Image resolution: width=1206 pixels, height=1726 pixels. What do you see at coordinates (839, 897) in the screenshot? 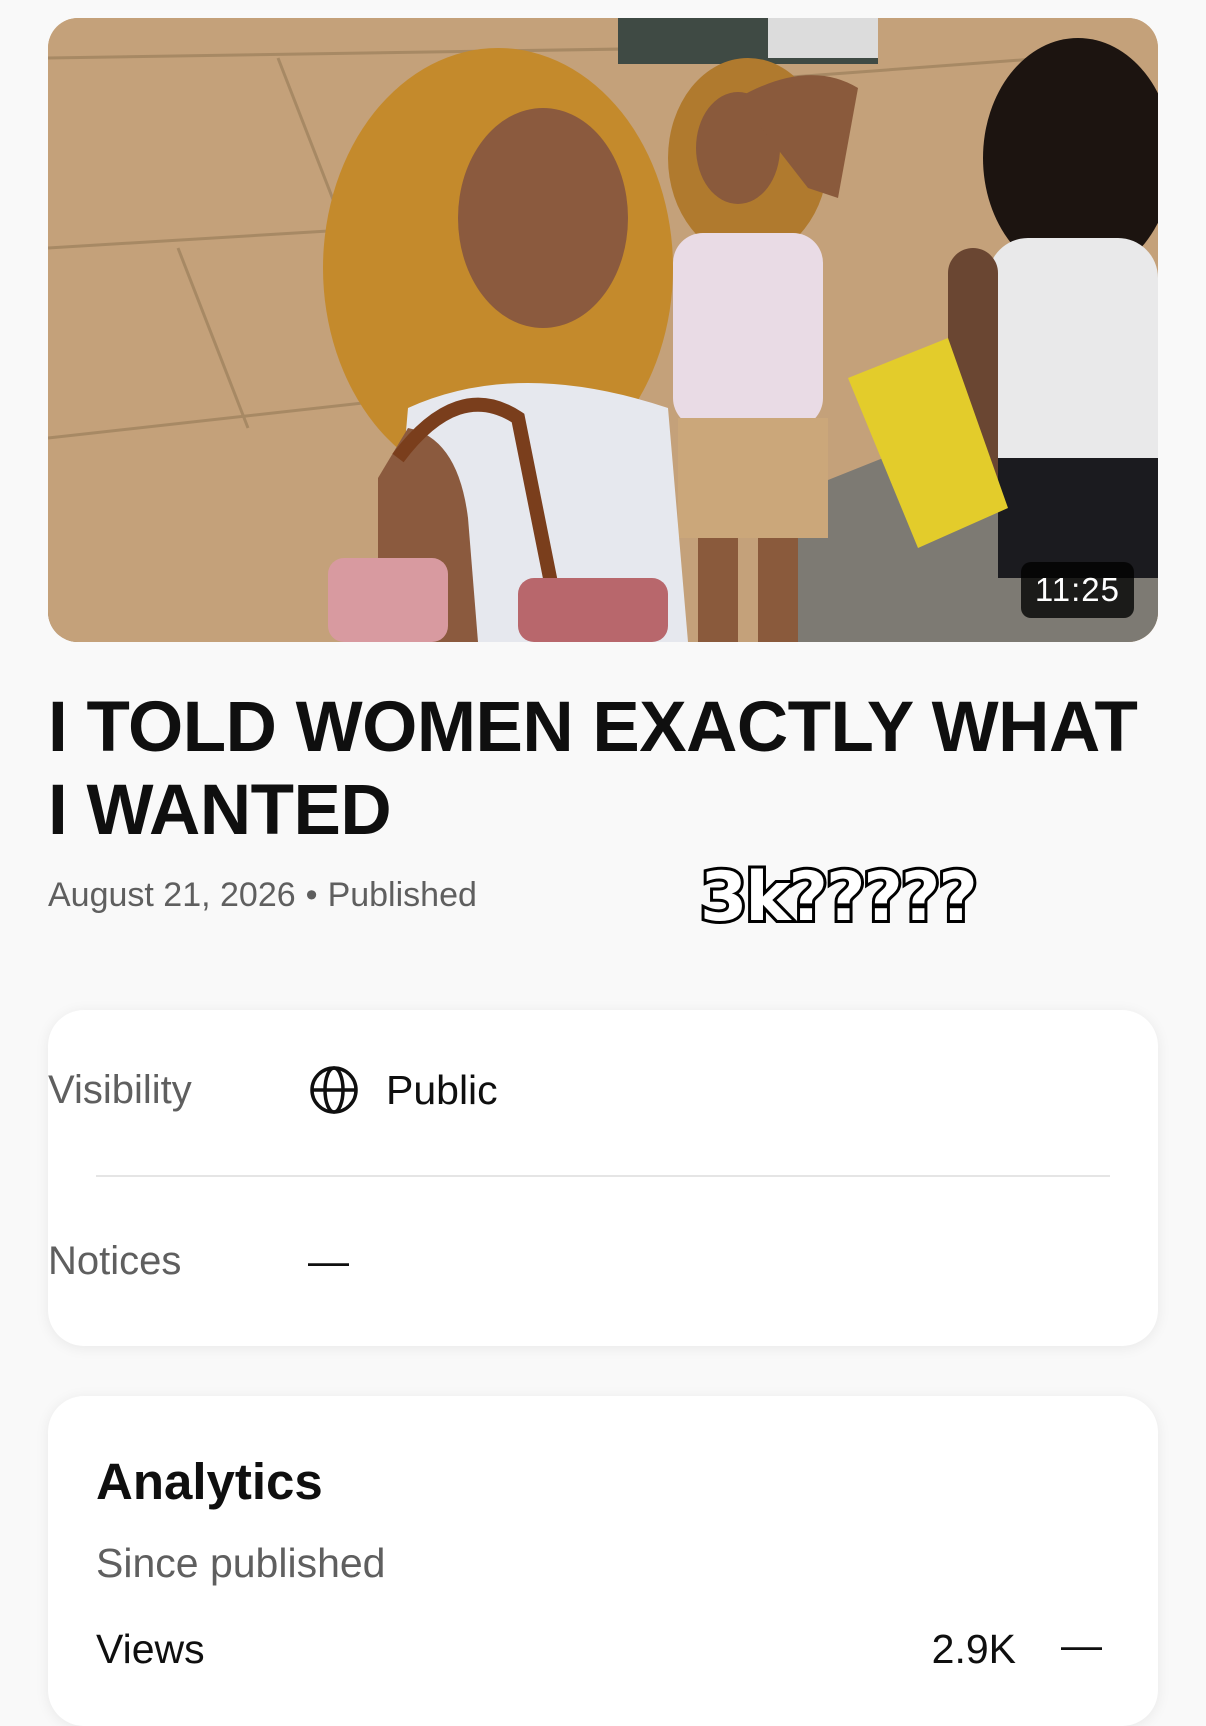
I see `overlay-caption: 3k?????` at bounding box center [839, 897].